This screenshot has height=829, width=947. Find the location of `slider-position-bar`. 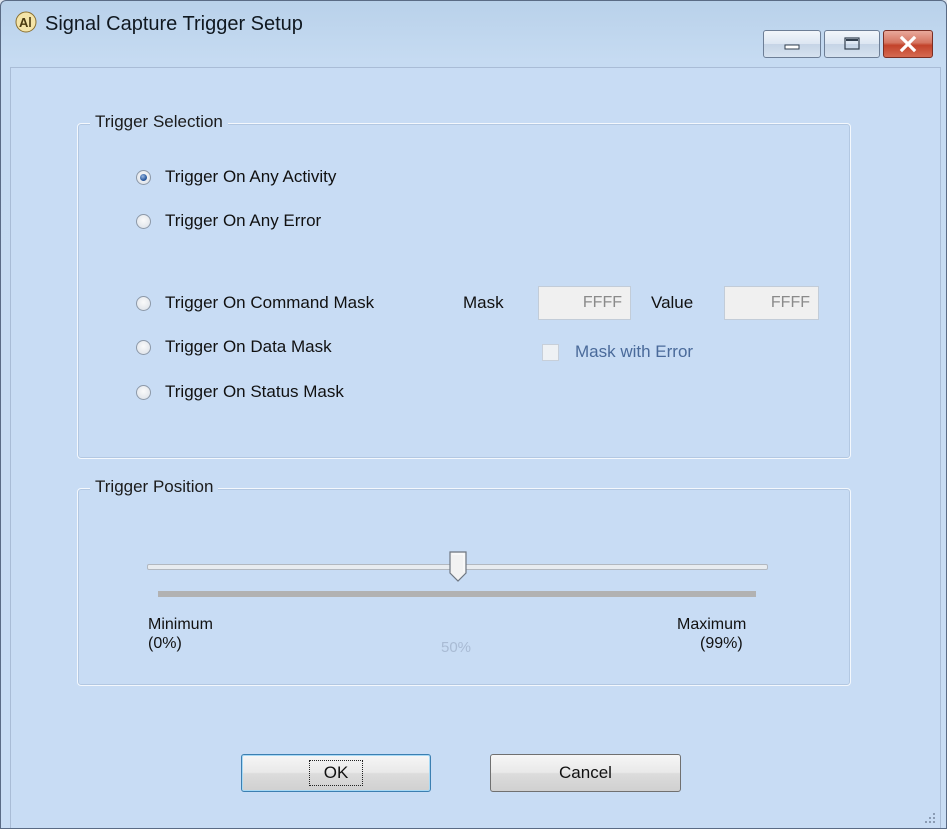

slider-position-bar is located at coordinates (457, 594).